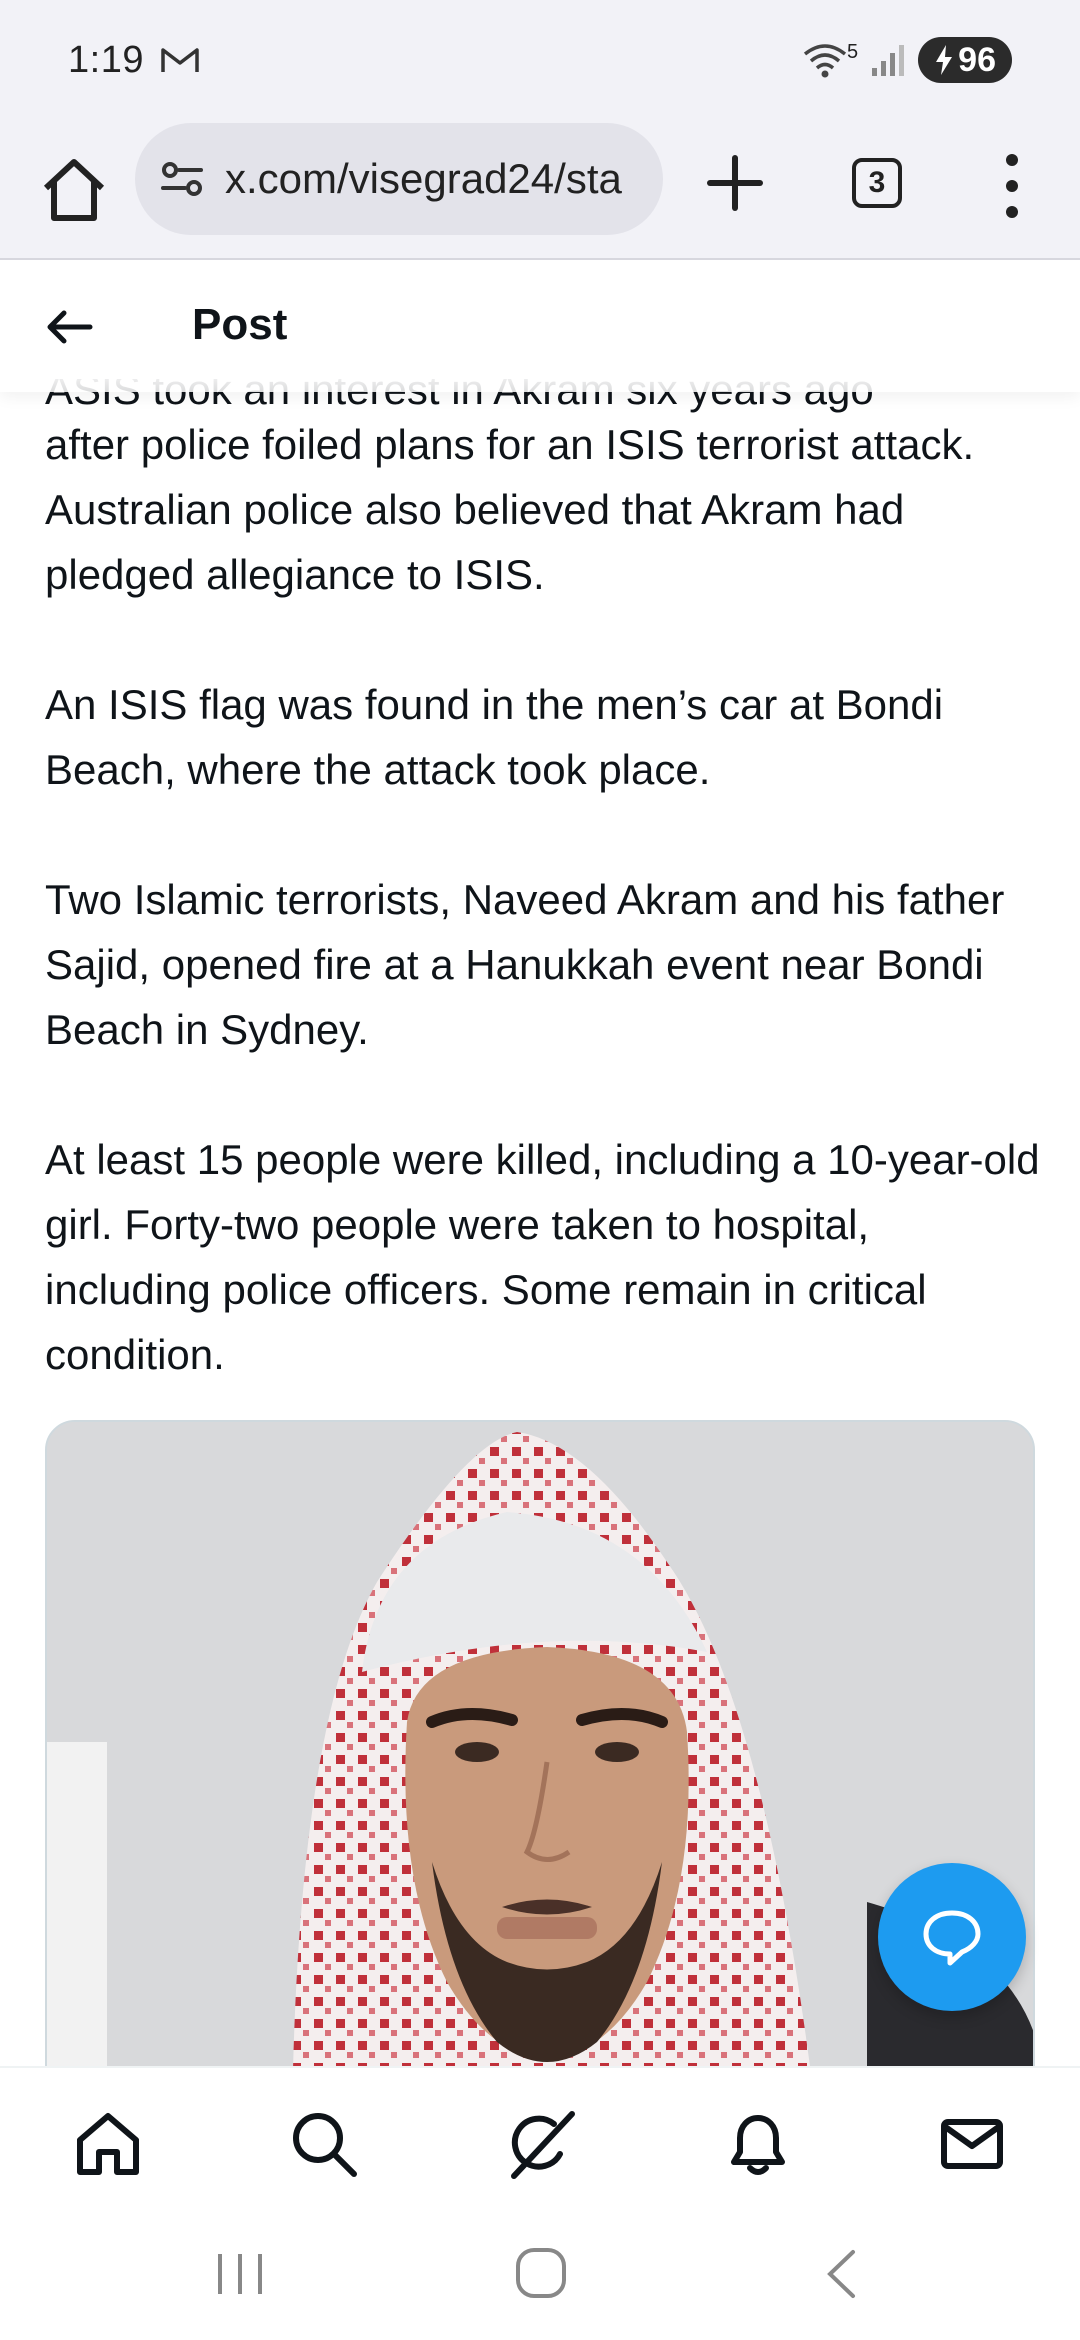 This screenshot has height=2340, width=1080. Describe the element at coordinates (540, 2144) in the screenshot. I see `grok-icon` at that location.